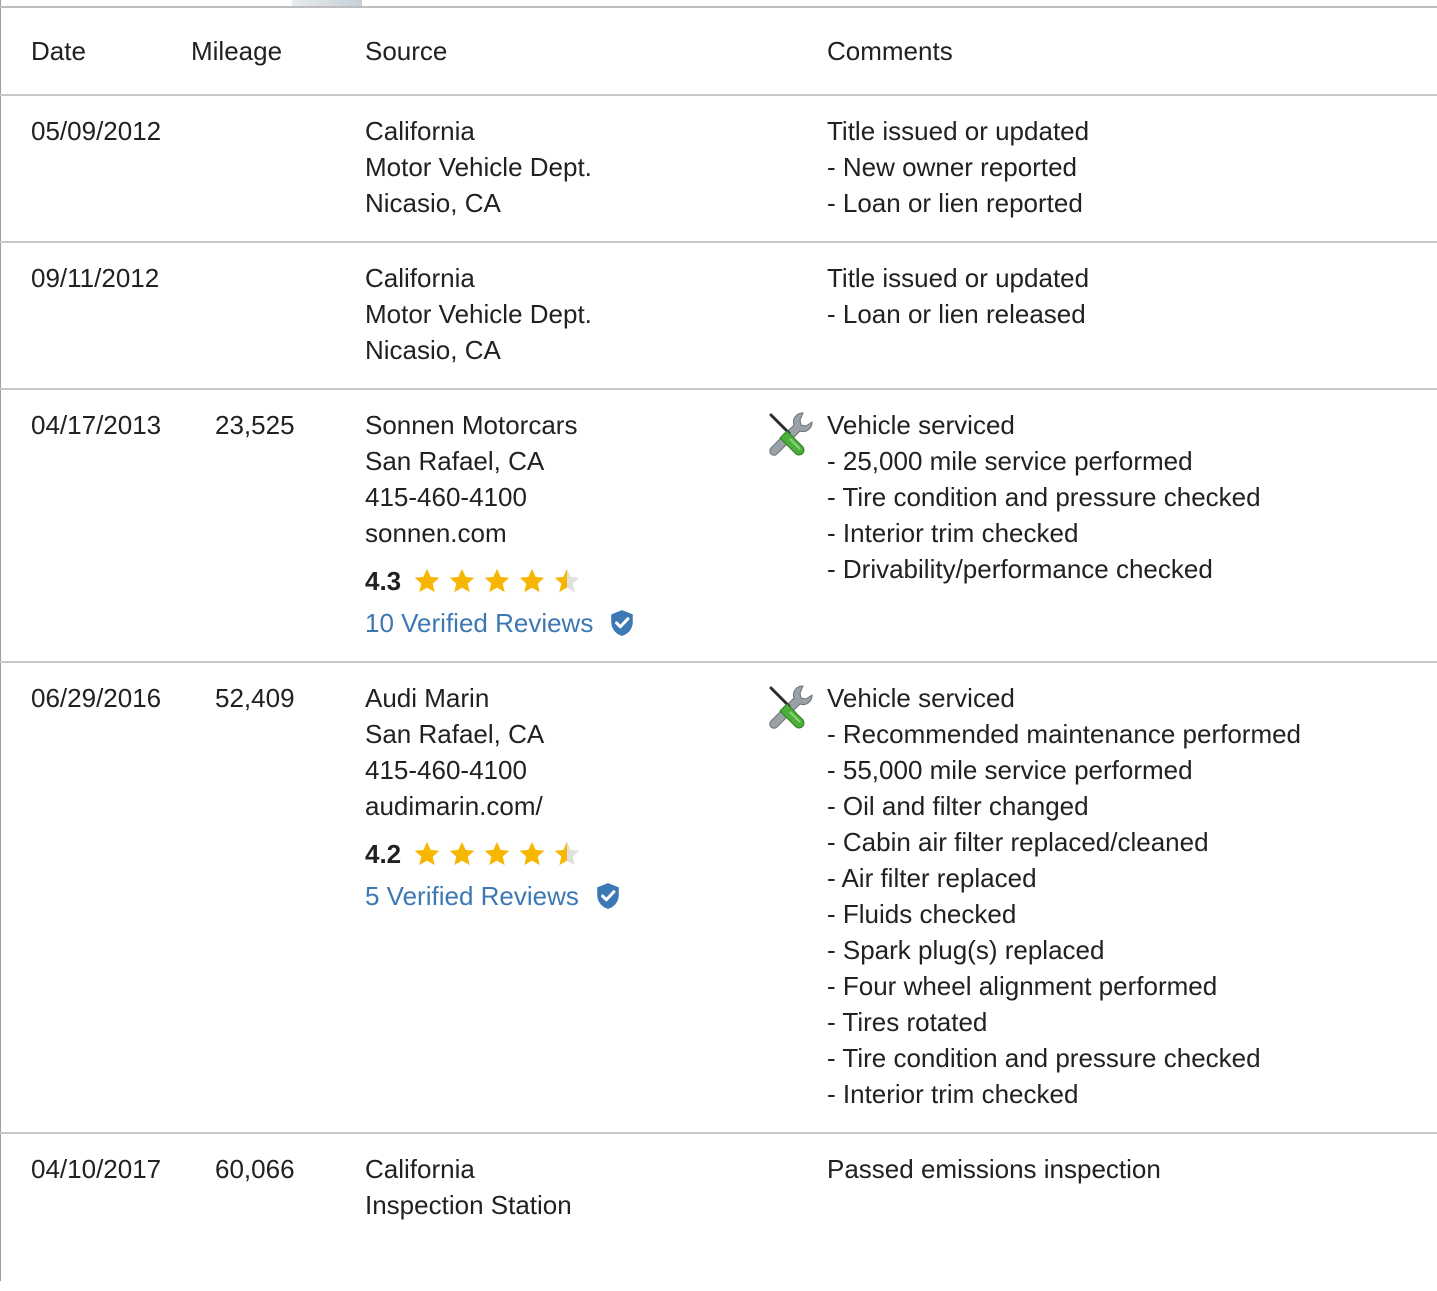 This screenshot has height=1291, width=1437. I want to click on comment-item: - Spark plug(s) replaced, so click(966, 950).